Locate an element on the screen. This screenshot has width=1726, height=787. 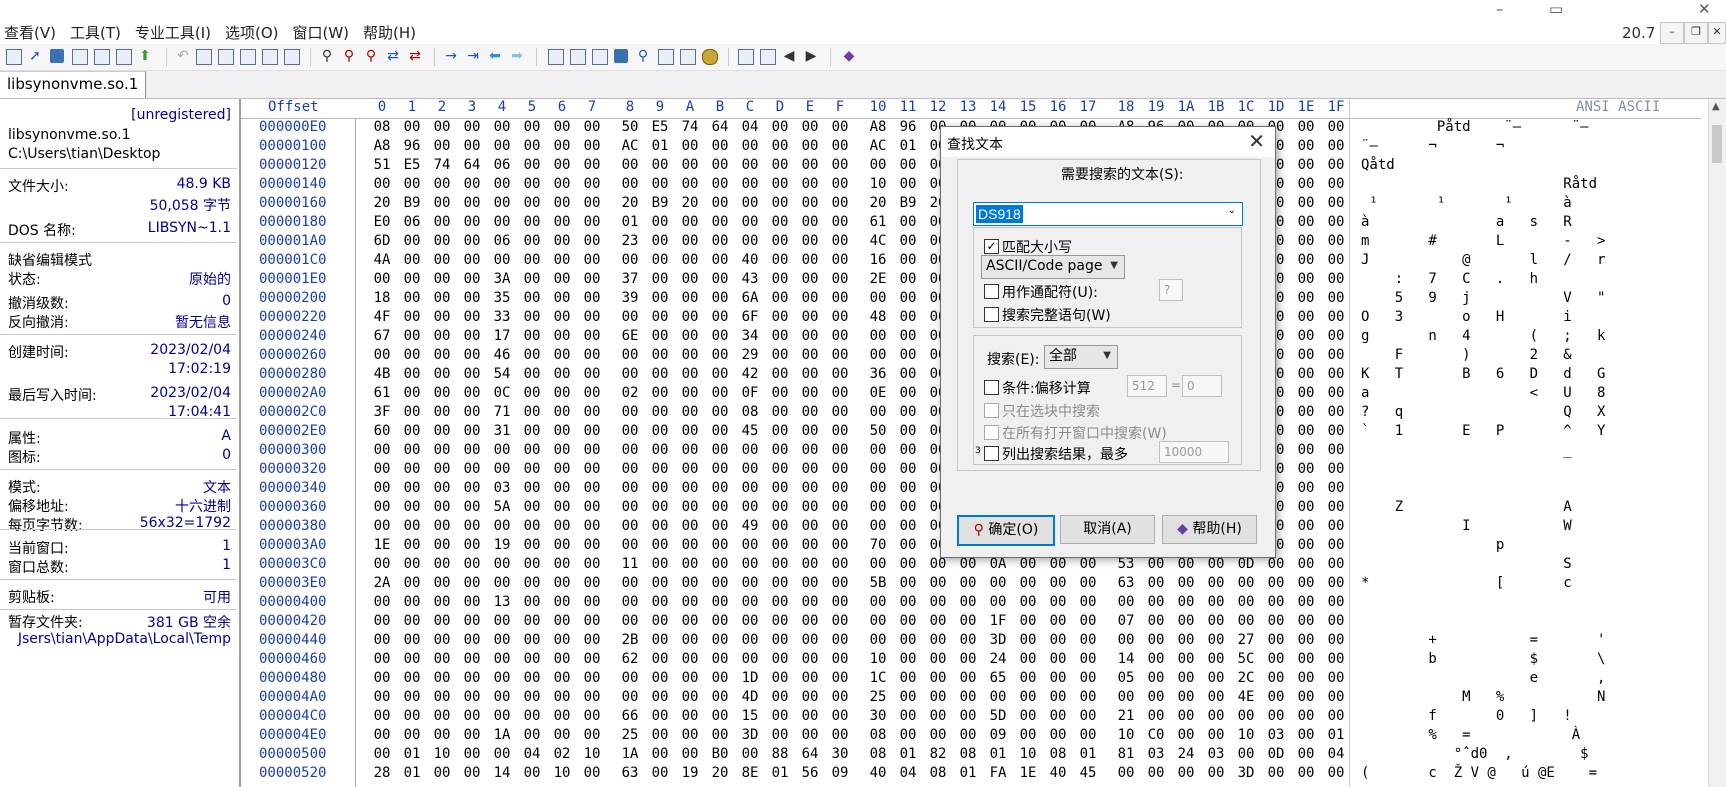
hex-byte: 3D is located at coordinates (998, 640).